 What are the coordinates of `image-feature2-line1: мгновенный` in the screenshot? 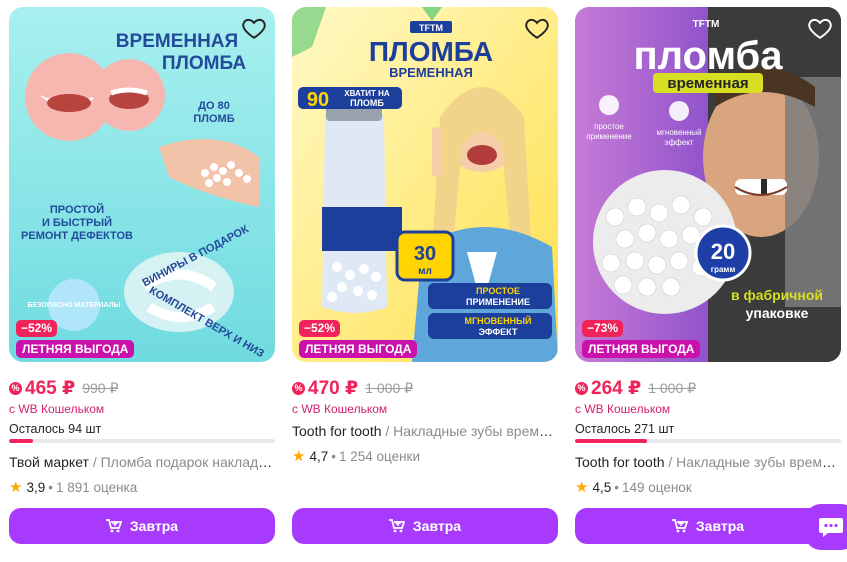 It's located at (679, 132).